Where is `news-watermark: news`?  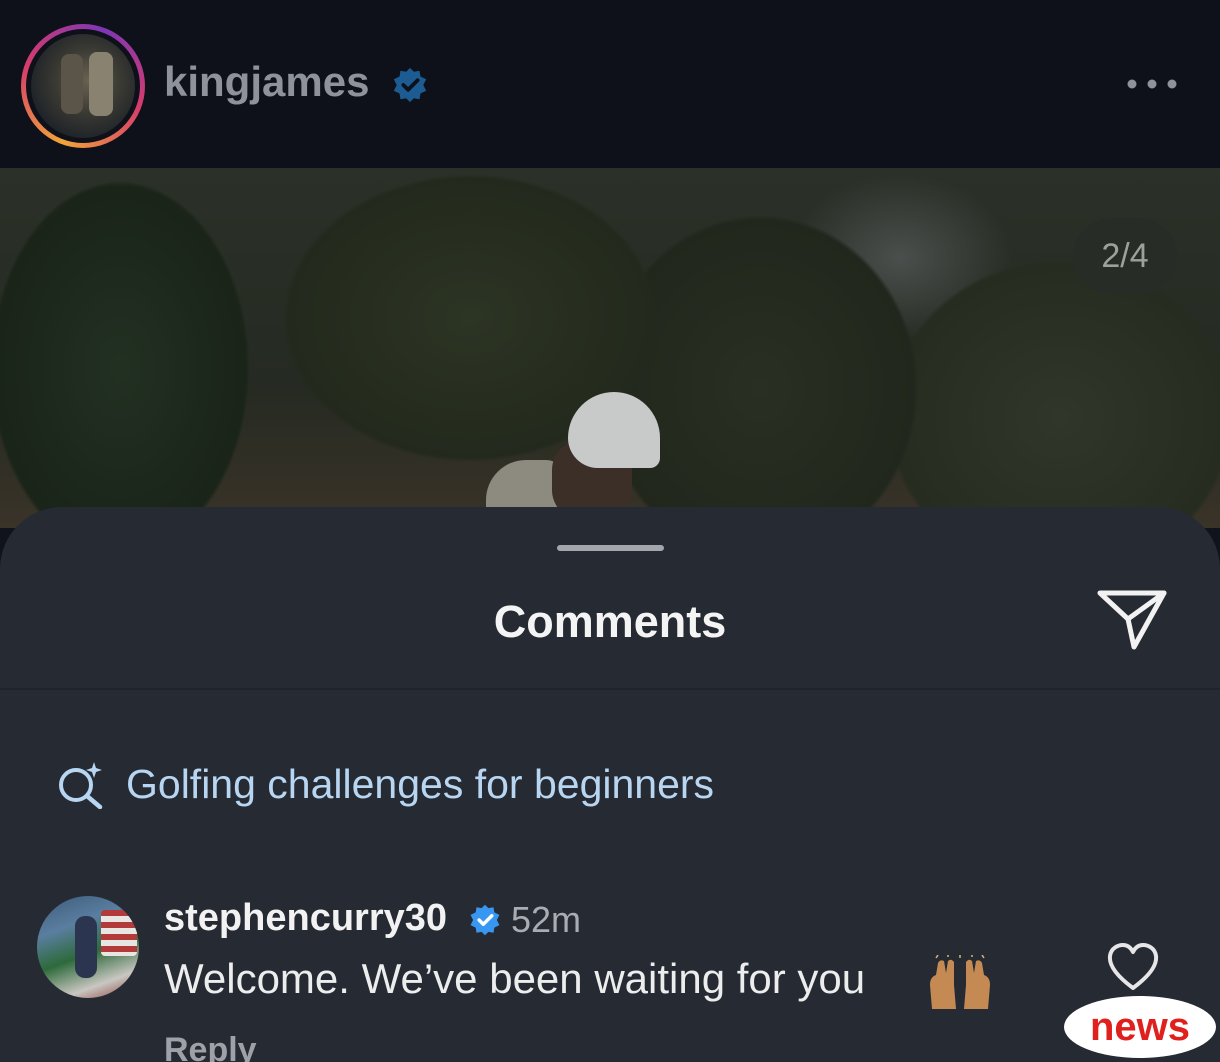
news-watermark: news is located at coordinates (1140, 1027).